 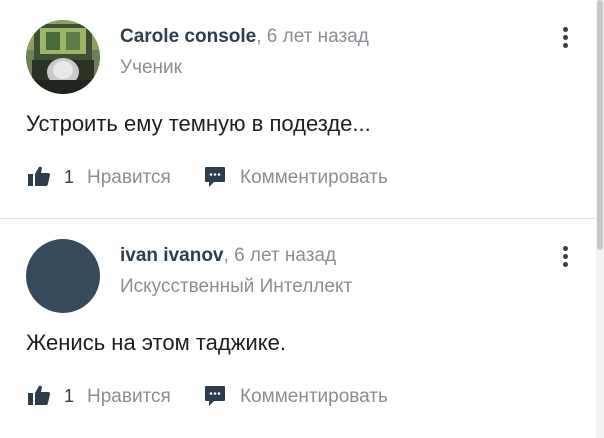 I want to click on scrollbar, so click(x=600, y=219).